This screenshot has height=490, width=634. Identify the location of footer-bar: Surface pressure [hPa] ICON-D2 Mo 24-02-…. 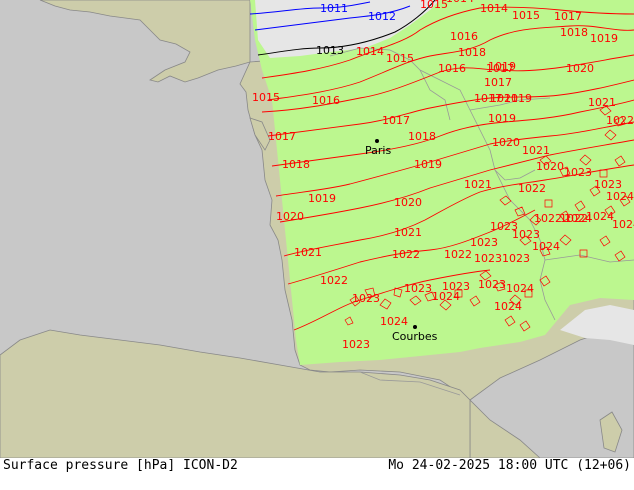
(317, 474).